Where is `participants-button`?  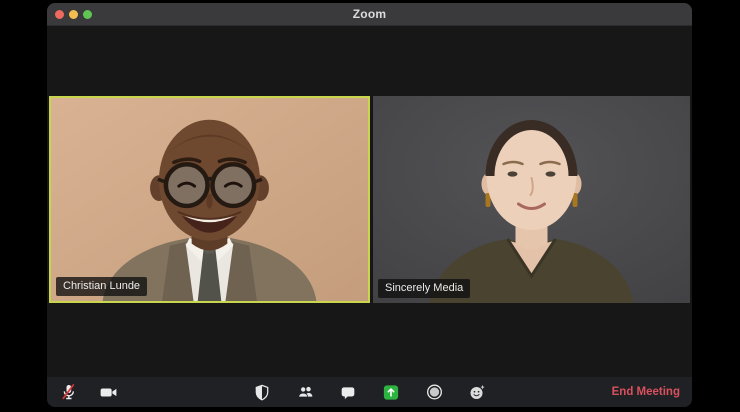
participants-button is located at coordinates (305, 392).